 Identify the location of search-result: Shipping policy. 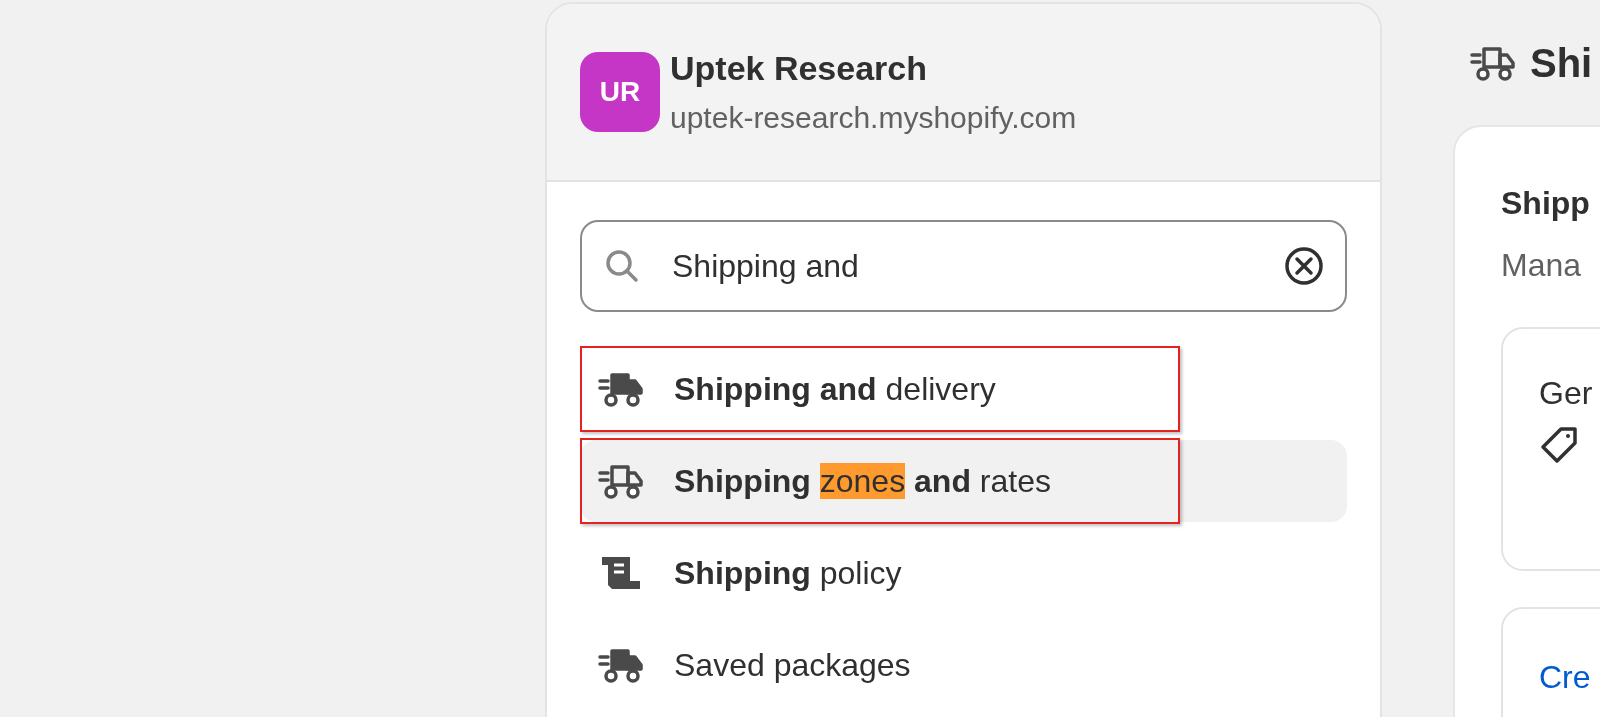
(963, 573).